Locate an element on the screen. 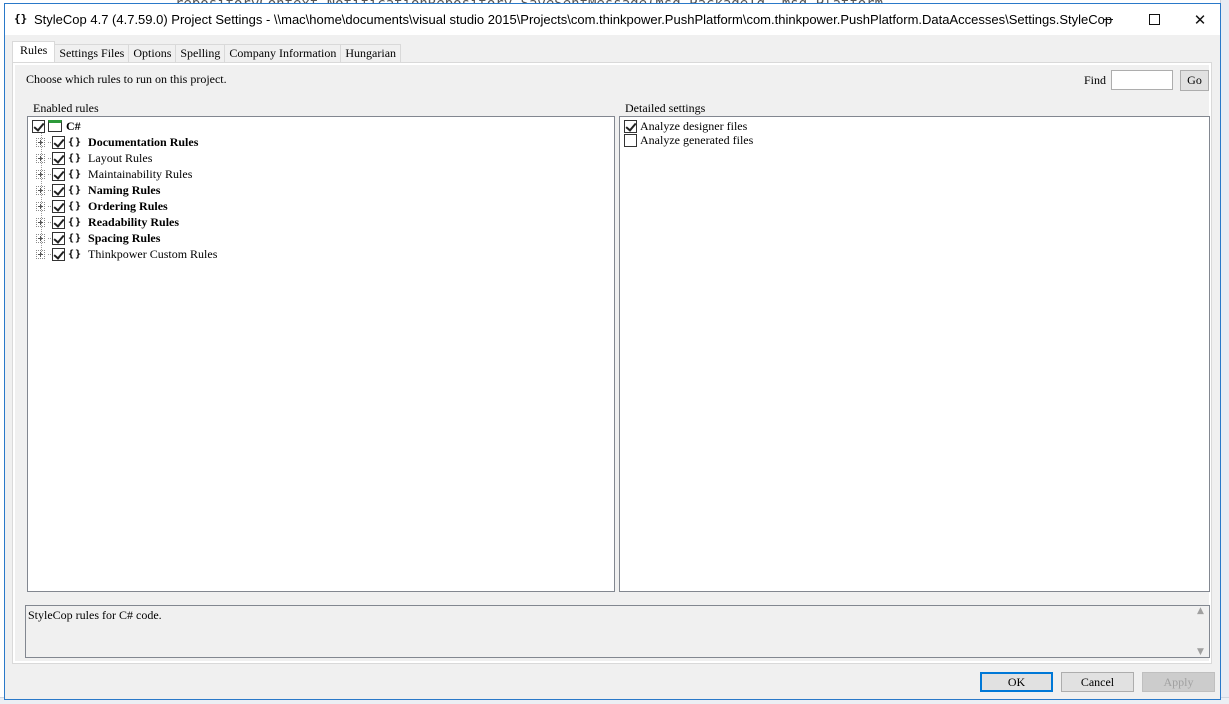 The height and width of the screenshot is (704, 1229). close-button: ✕ is located at coordinates (1200, 19).